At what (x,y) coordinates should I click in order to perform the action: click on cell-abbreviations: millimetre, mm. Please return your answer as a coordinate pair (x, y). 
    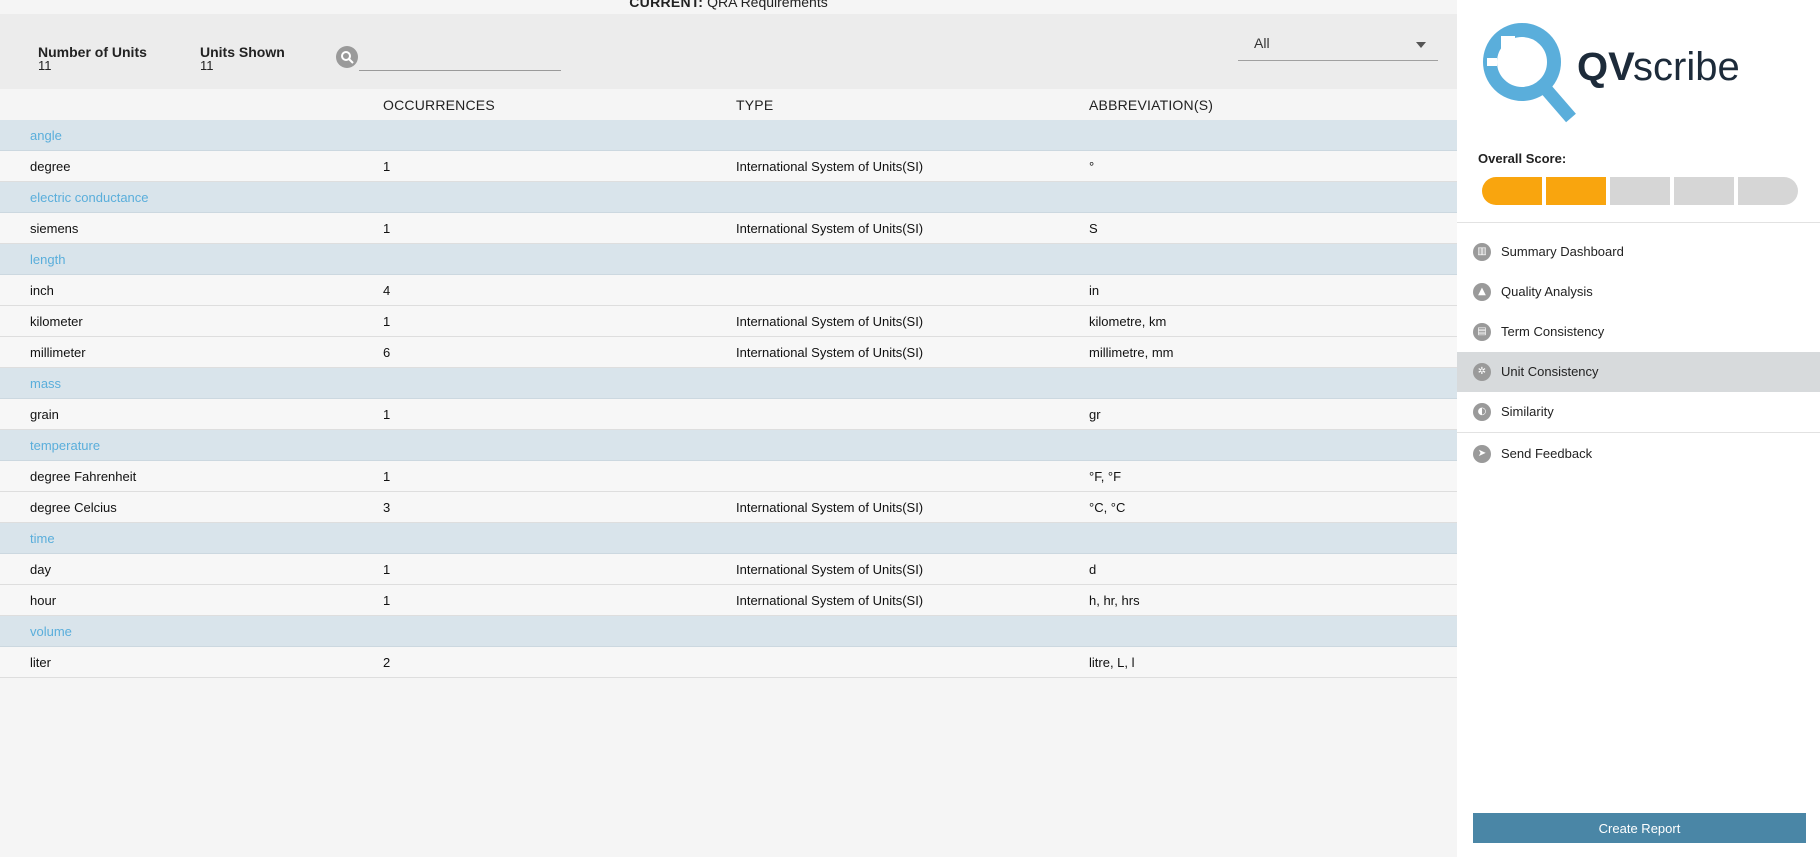
    Looking at the image, I should click on (1131, 352).